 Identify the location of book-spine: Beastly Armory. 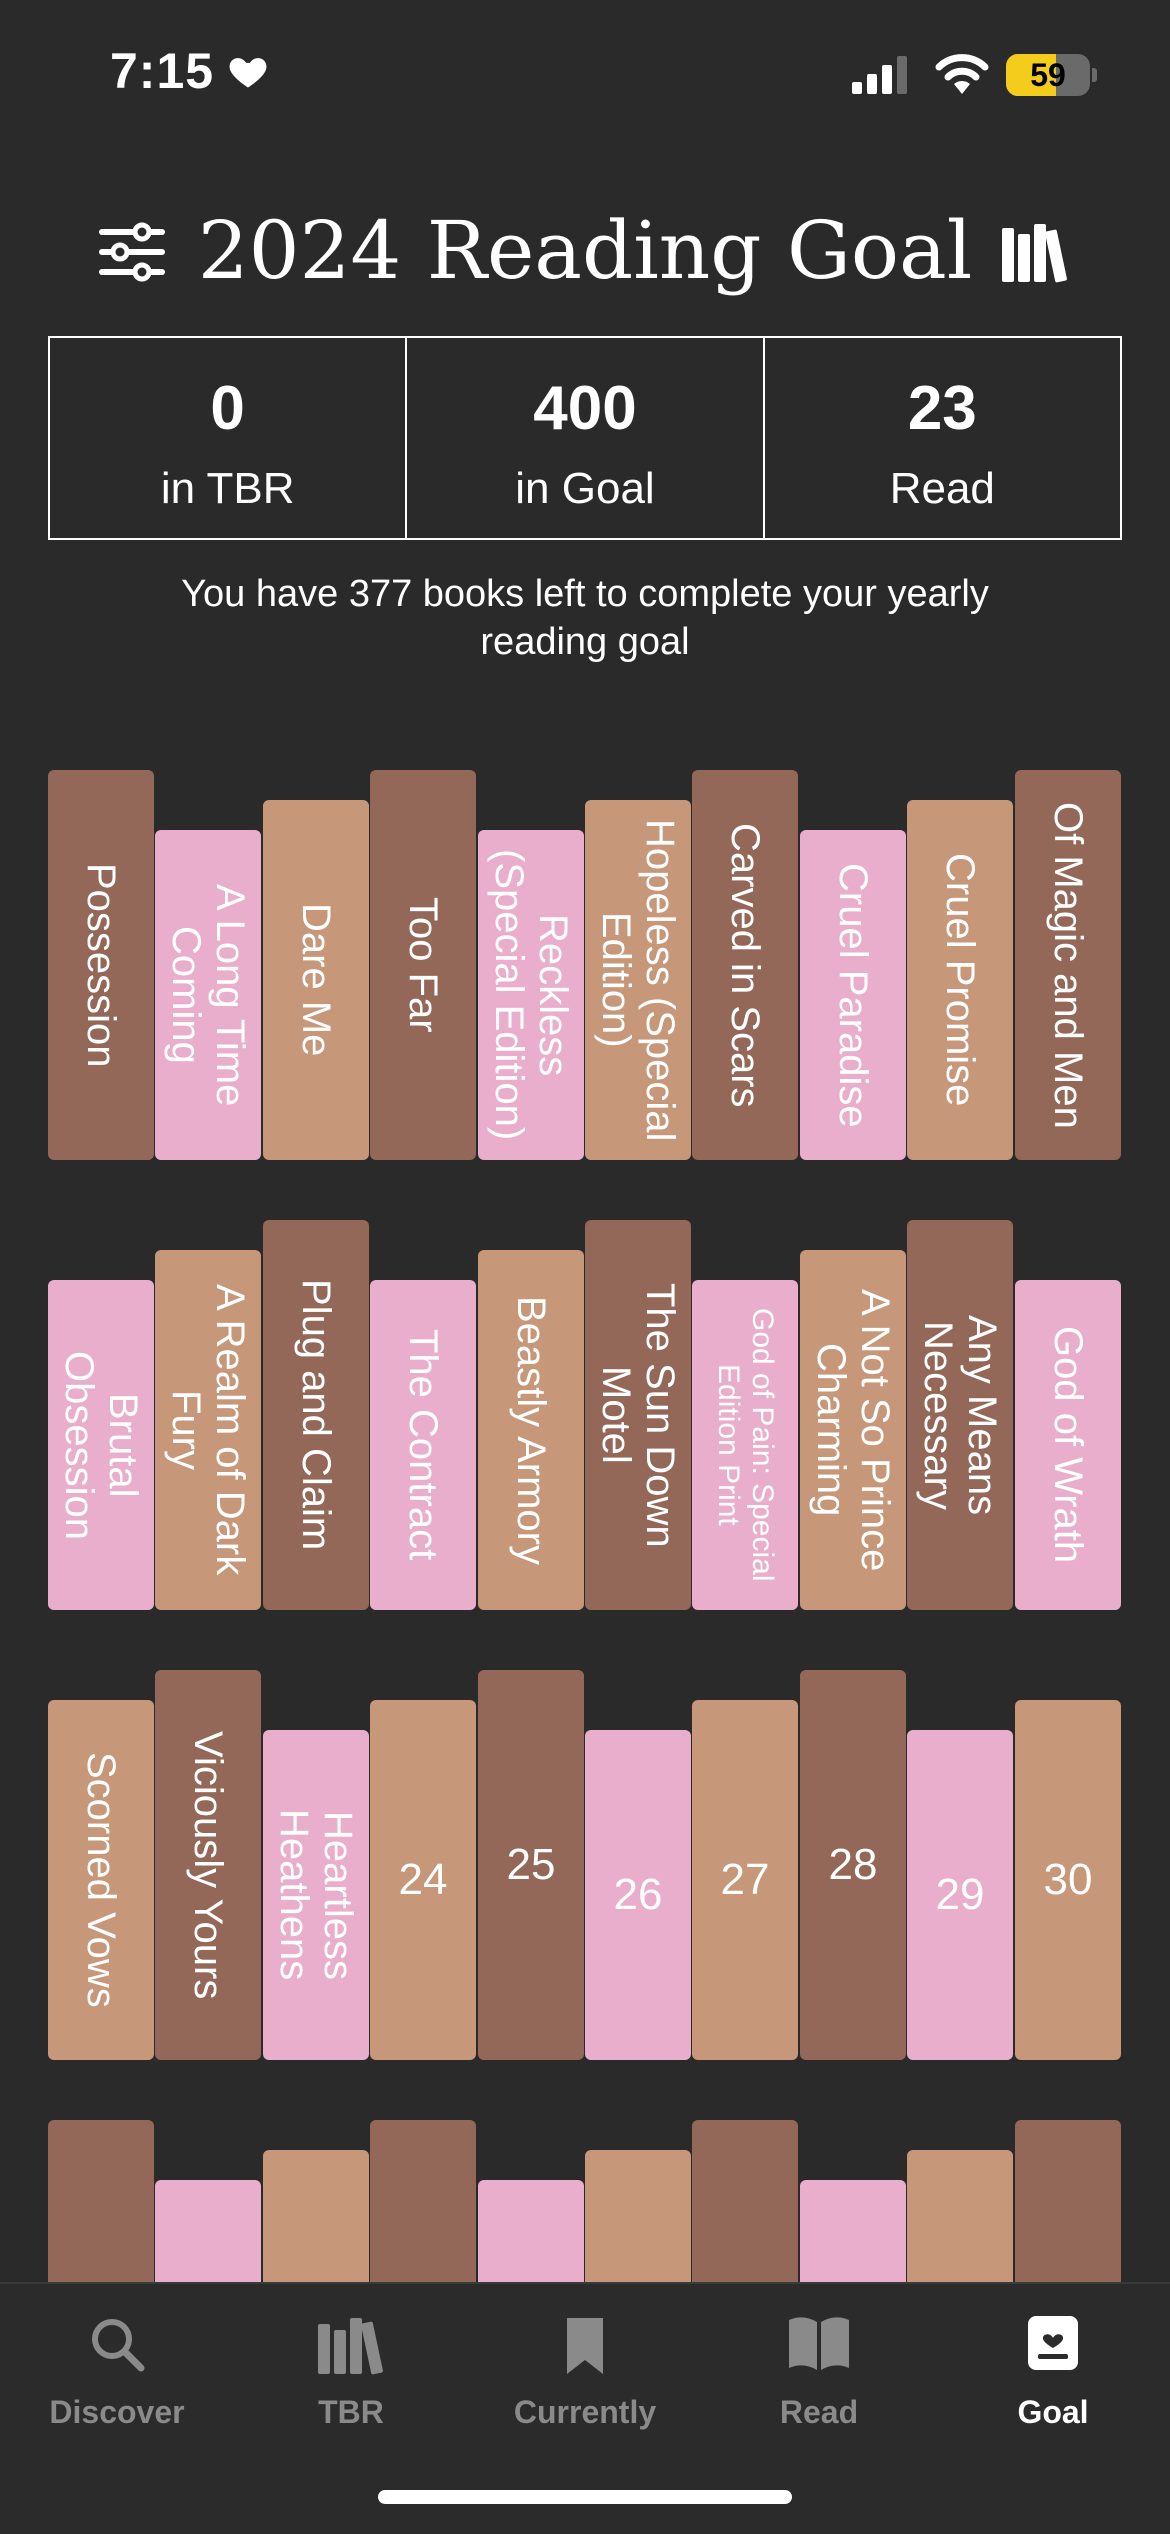
(531, 1430).